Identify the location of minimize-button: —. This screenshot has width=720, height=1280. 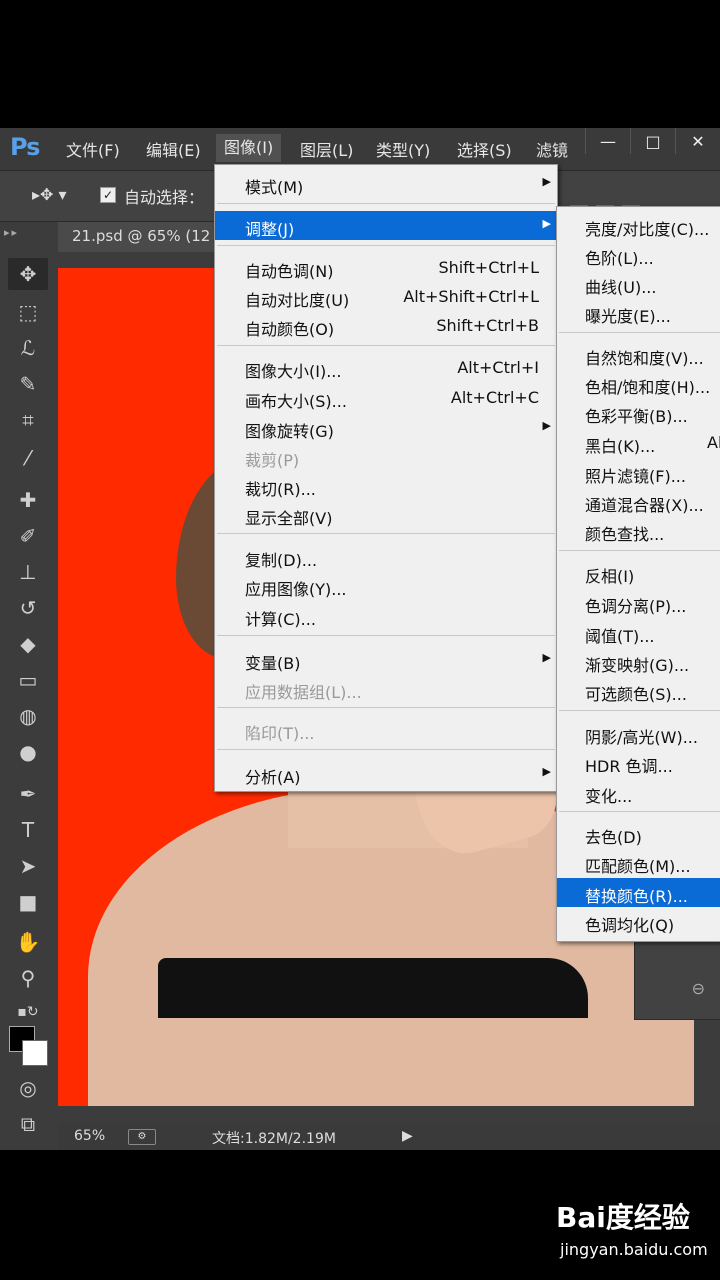
(607, 141).